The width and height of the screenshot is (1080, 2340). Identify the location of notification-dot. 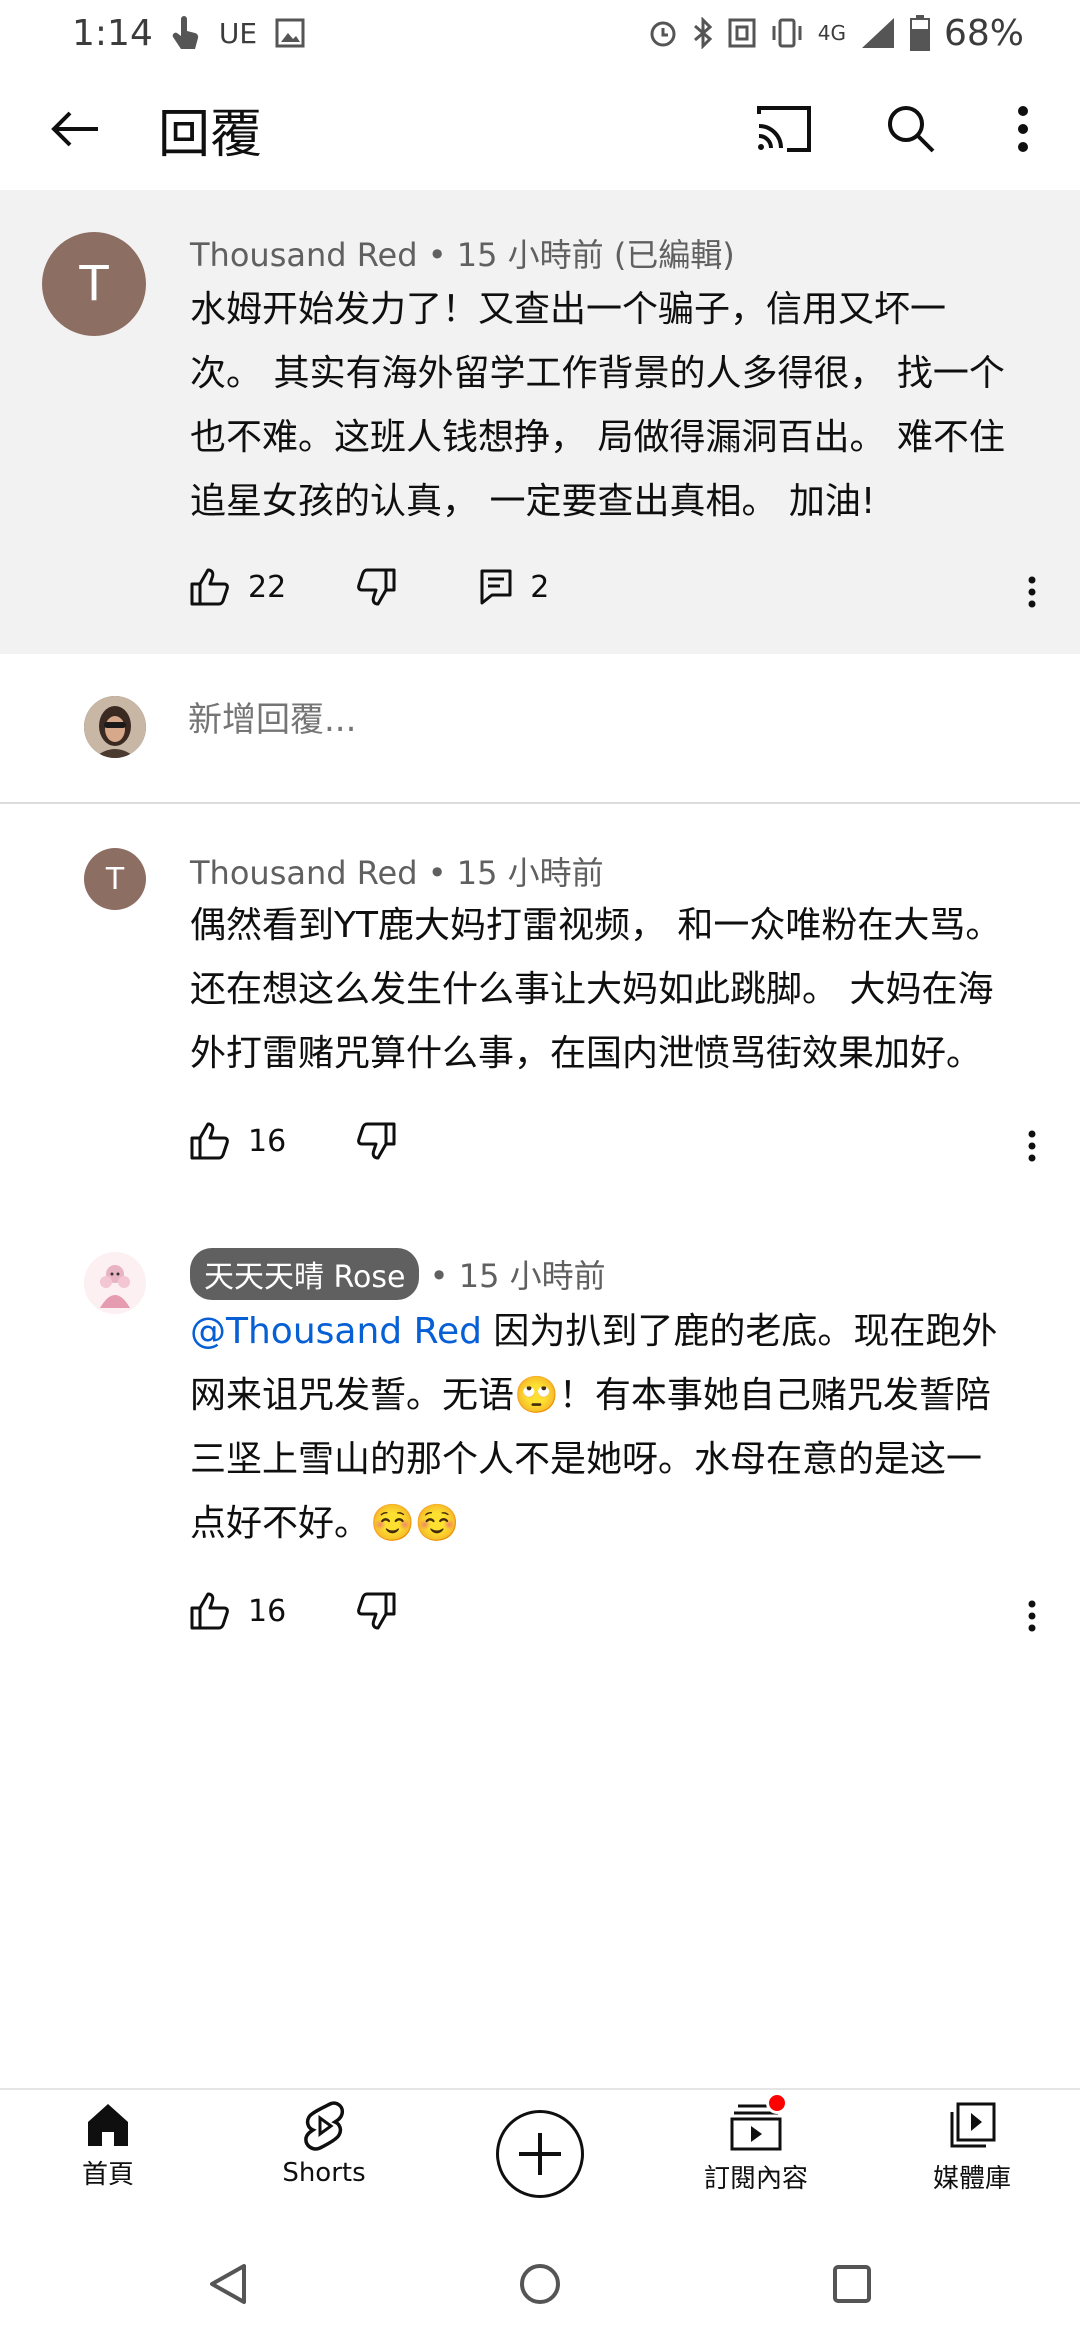
(777, 2103).